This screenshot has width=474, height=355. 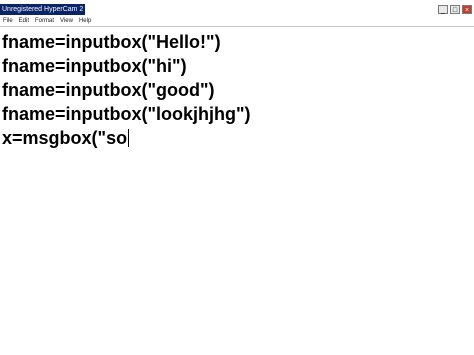 I want to click on menu-format: Format, so click(x=44, y=21).